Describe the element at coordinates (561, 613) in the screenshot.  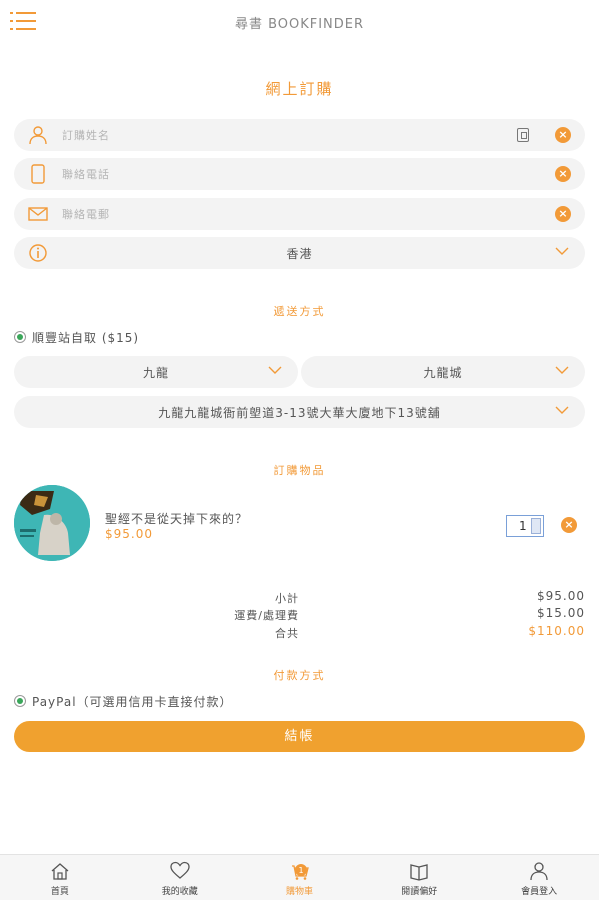
I see `shipping-value: $15.00` at that location.